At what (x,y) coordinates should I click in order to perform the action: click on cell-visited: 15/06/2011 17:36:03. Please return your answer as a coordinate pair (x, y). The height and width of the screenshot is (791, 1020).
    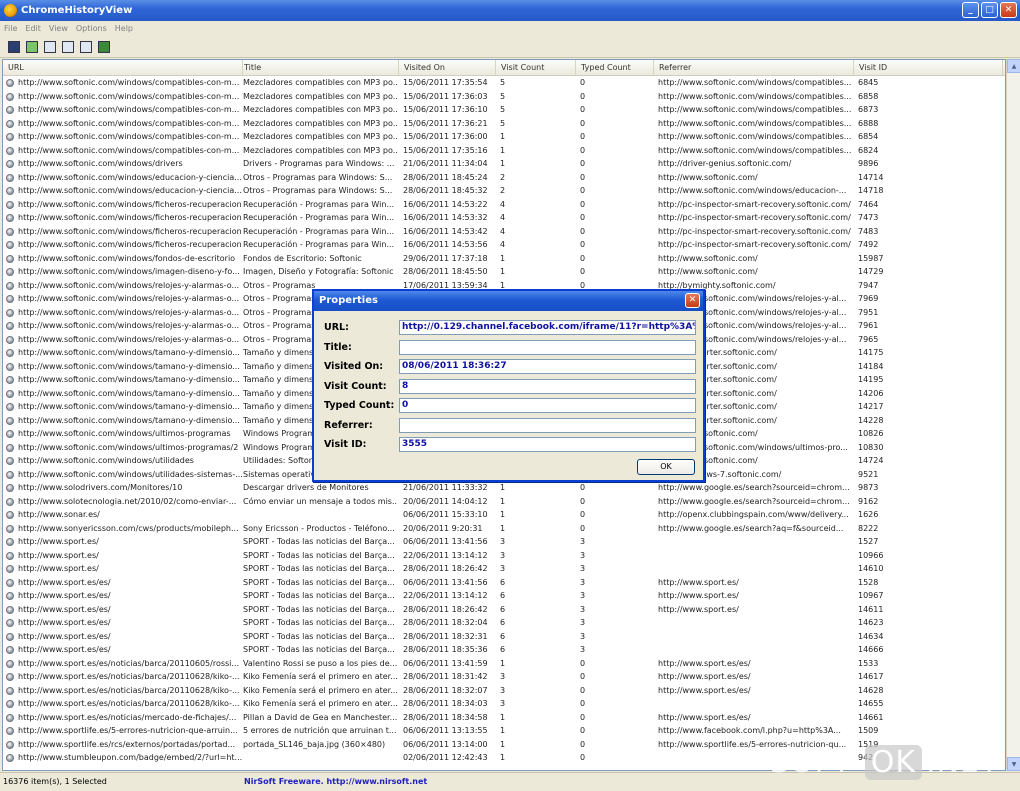
    Looking at the image, I should click on (445, 96).